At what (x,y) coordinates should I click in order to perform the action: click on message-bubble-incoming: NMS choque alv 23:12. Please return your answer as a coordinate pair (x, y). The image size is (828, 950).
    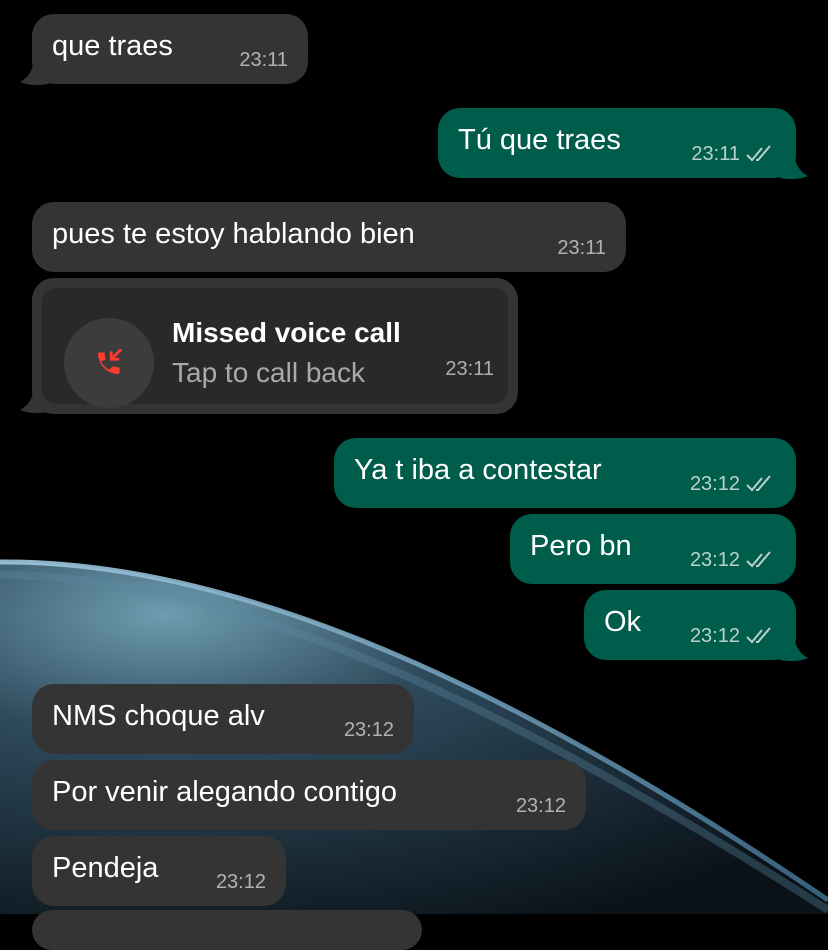
    Looking at the image, I should click on (223, 719).